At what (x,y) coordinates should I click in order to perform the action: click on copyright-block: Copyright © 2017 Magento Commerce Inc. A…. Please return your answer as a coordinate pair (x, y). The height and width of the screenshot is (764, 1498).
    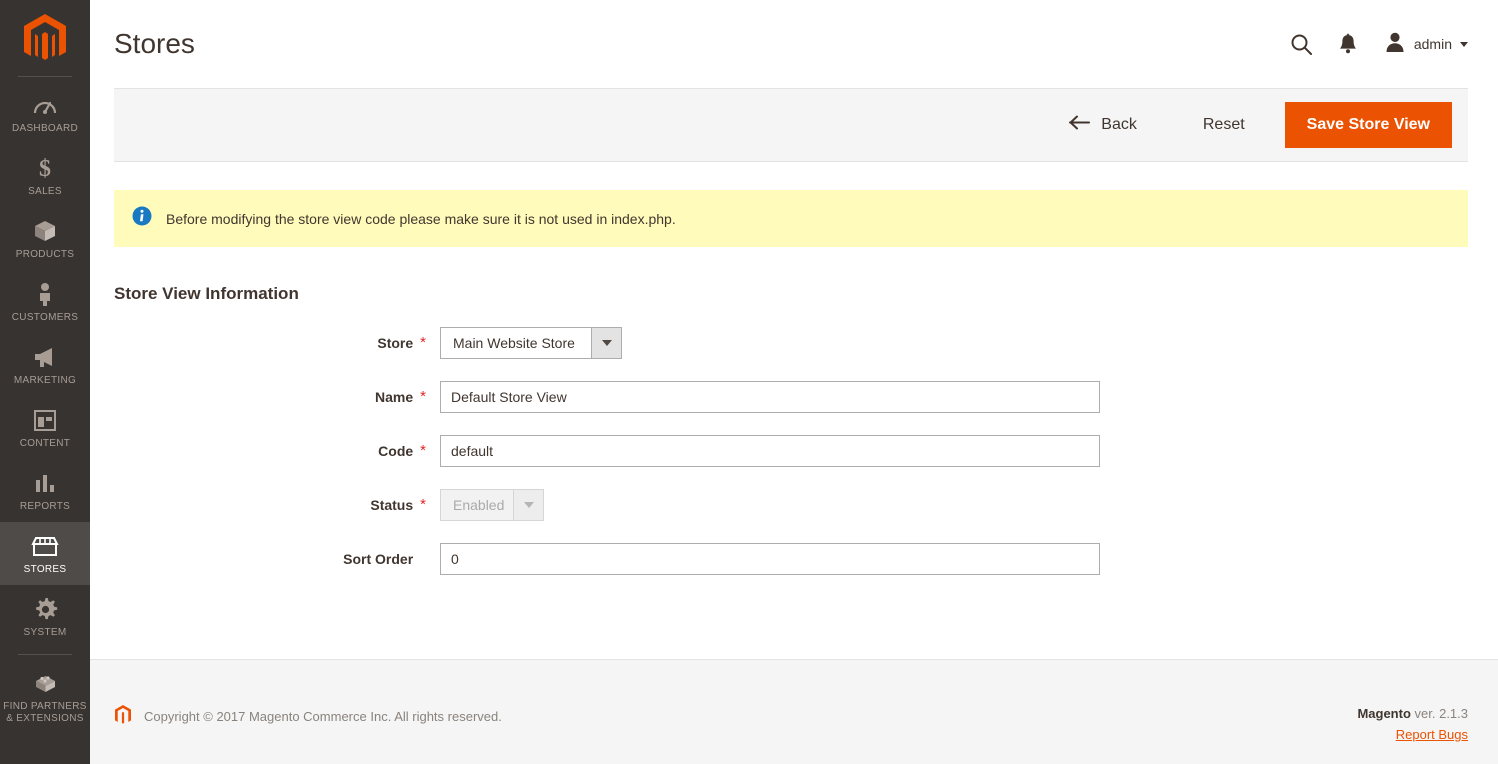
    Looking at the image, I should click on (308, 716).